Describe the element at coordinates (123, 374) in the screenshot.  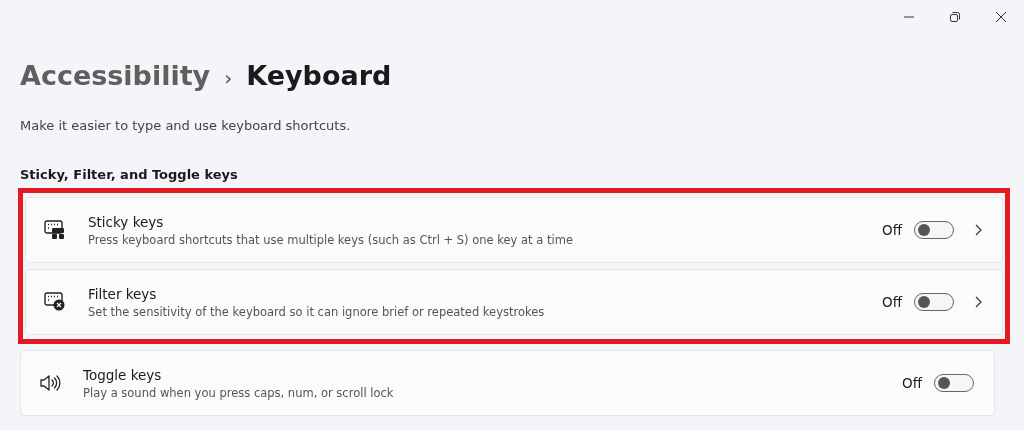
I see `setting-title: Toggle keys` at that location.